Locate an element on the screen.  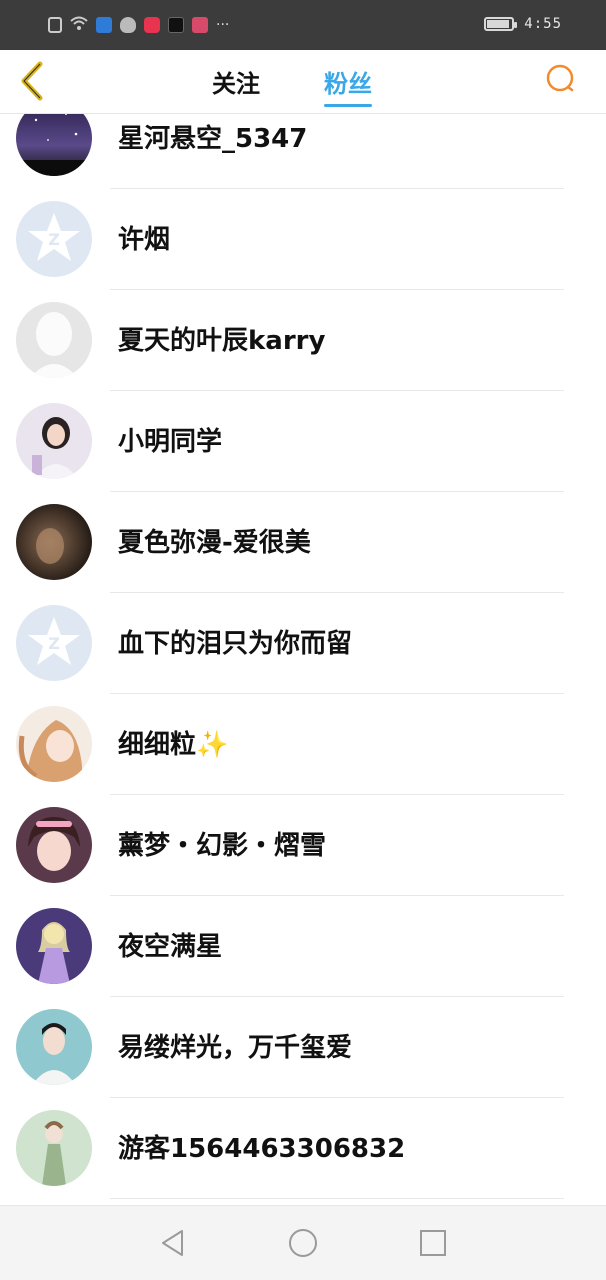
row-divider is located at coordinates (337, 1198).